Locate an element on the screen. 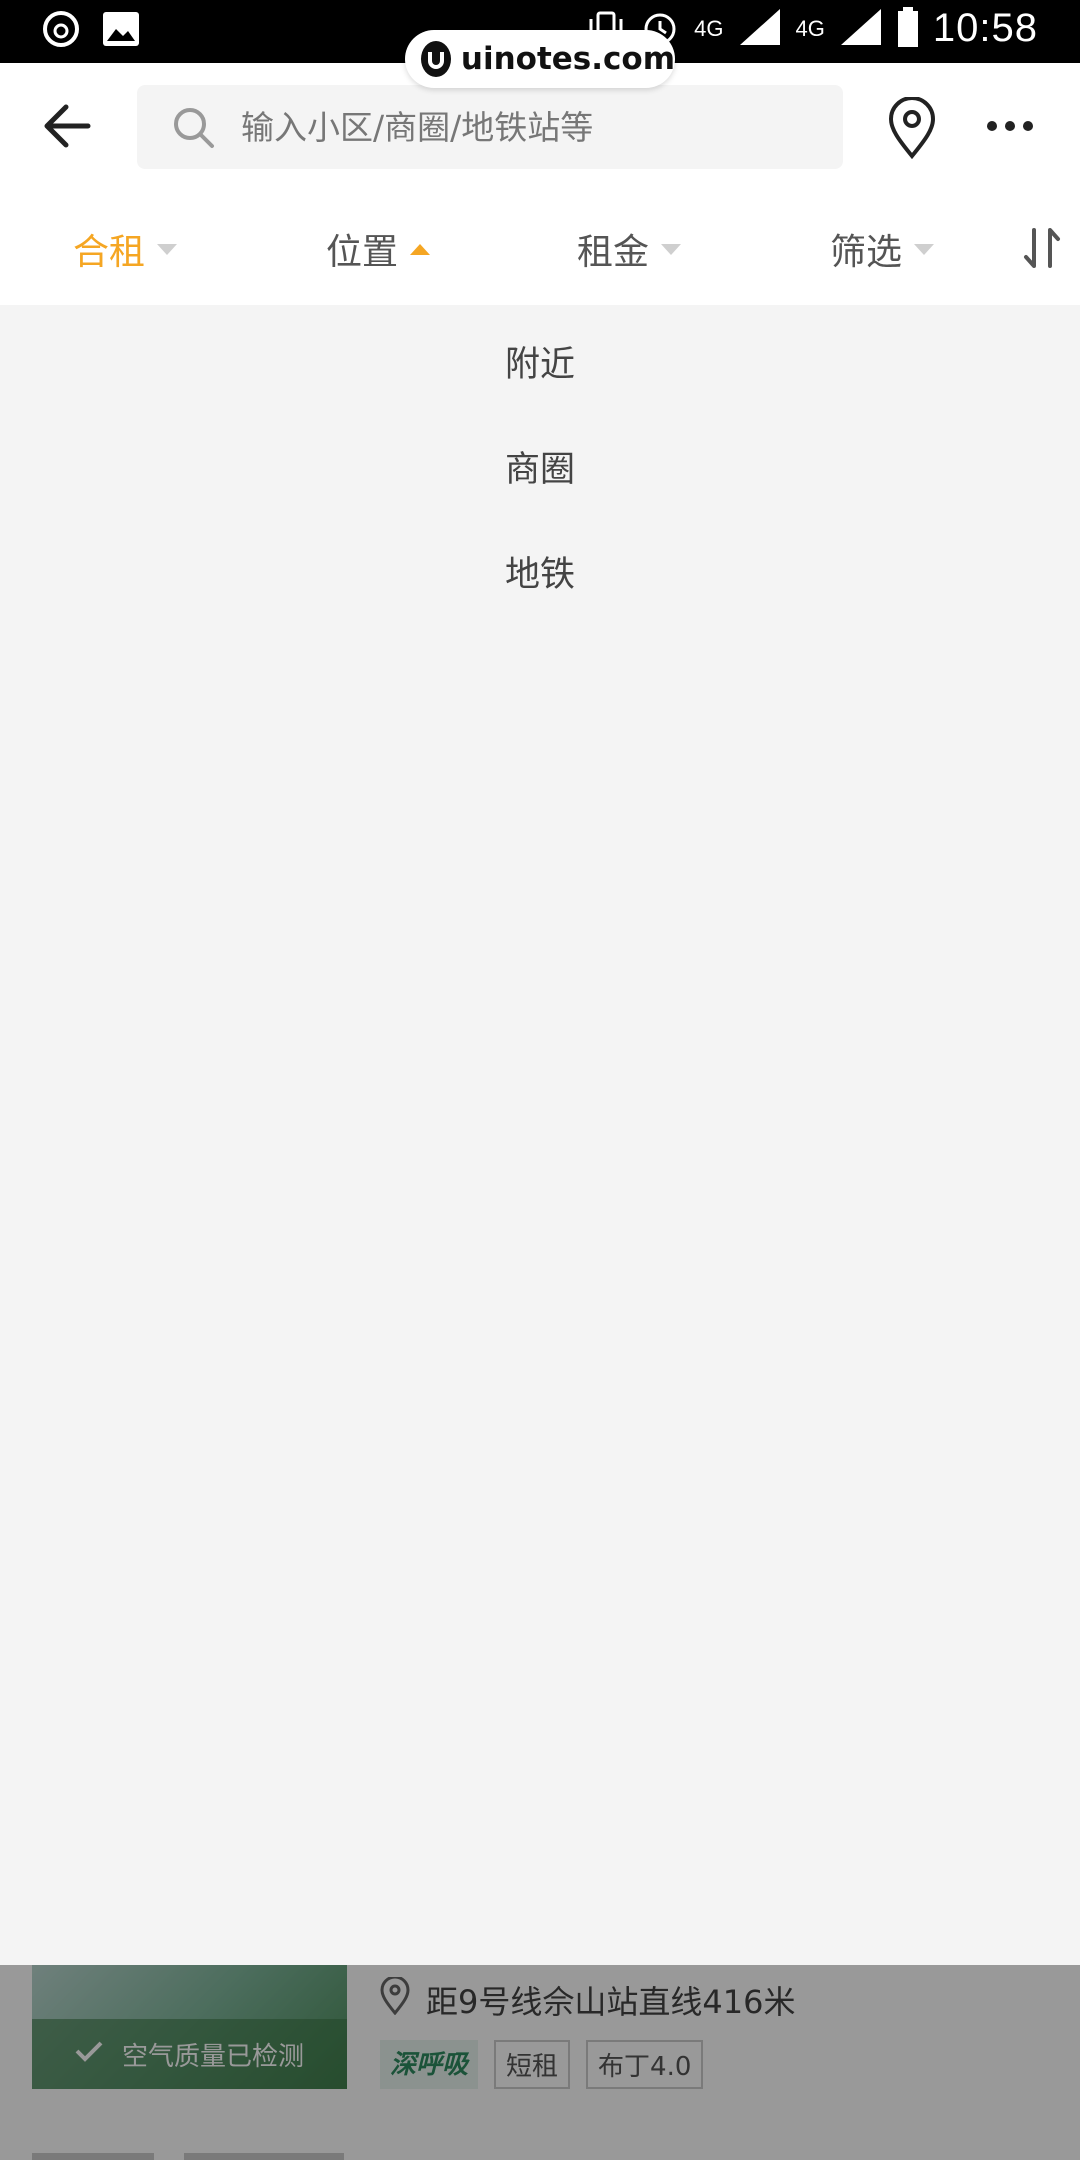 This screenshot has width=1080, height=2160. battery-icon is located at coordinates (908, 28).